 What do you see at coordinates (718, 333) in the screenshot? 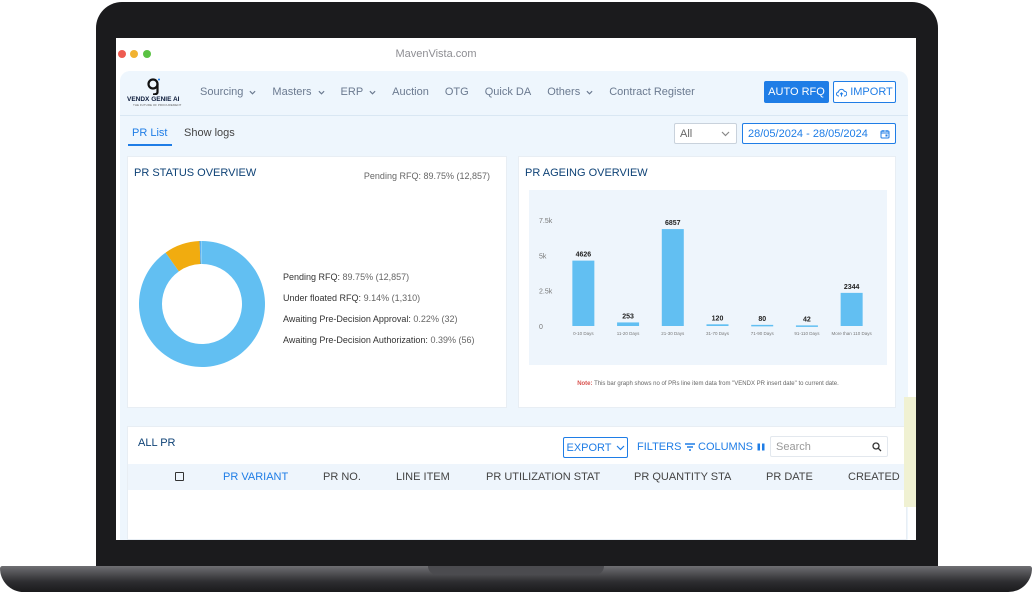
I see `x-tick-label: 31-70 Days` at bounding box center [718, 333].